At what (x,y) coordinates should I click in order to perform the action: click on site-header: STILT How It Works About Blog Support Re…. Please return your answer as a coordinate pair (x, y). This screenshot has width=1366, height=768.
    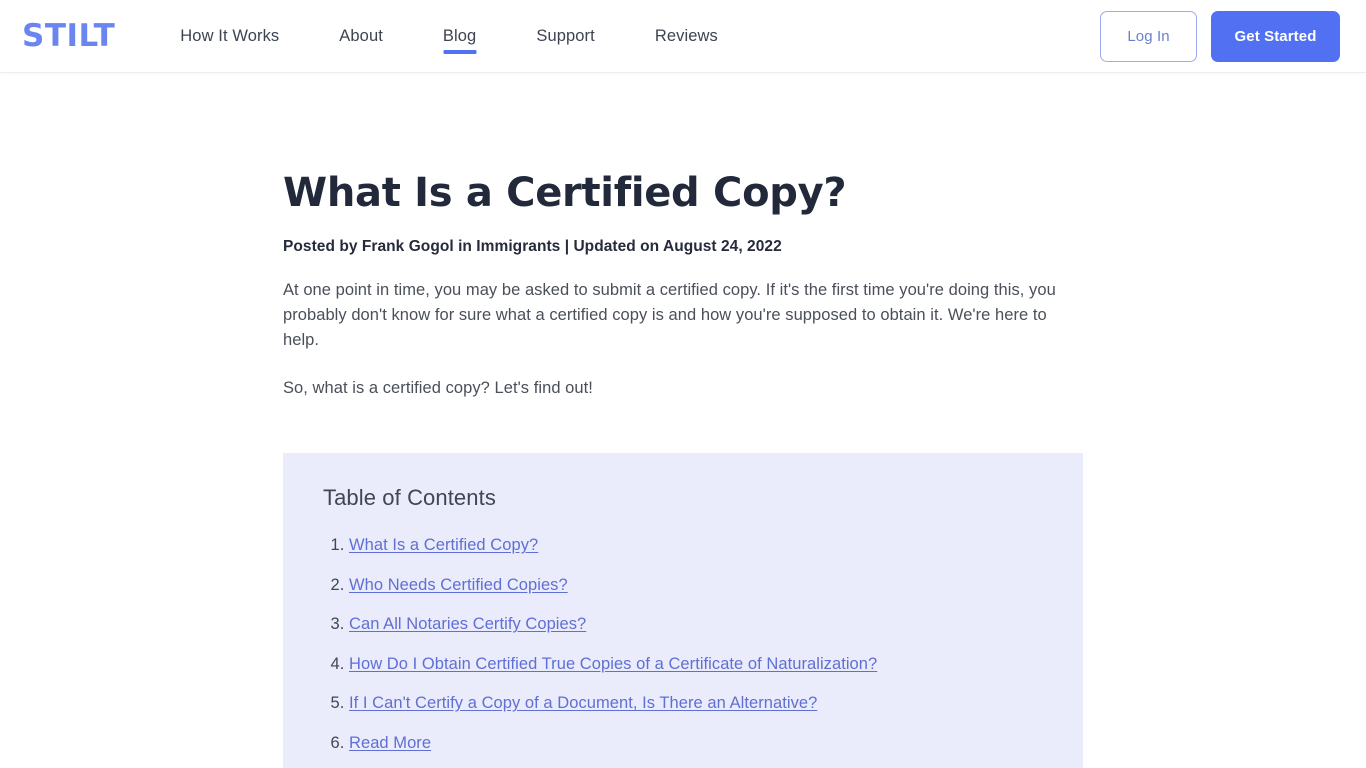
    Looking at the image, I should click on (683, 36).